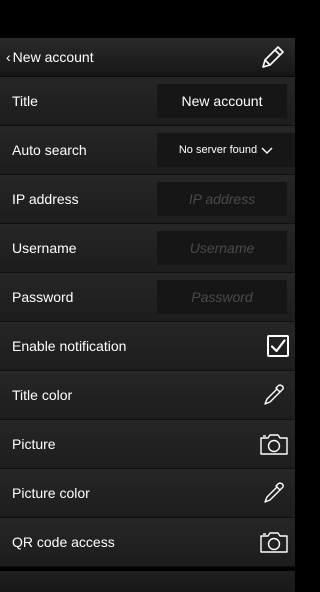 This screenshot has width=320, height=592. What do you see at coordinates (147, 248) in the screenshot?
I see `username-row: Username` at bounding box center [147, 248].